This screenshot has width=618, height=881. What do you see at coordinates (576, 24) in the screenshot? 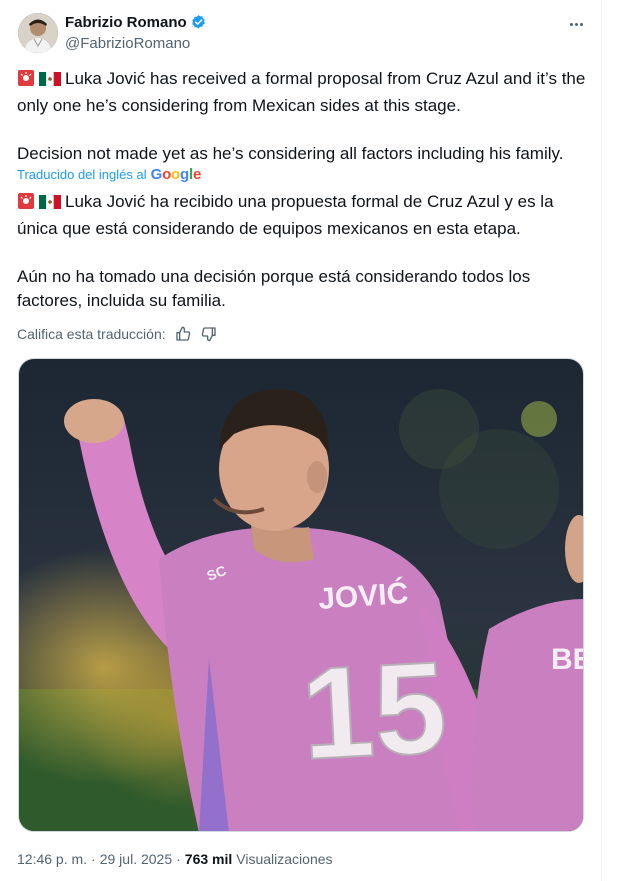
I see `more-options-icon` at bounding box center [576, 24].